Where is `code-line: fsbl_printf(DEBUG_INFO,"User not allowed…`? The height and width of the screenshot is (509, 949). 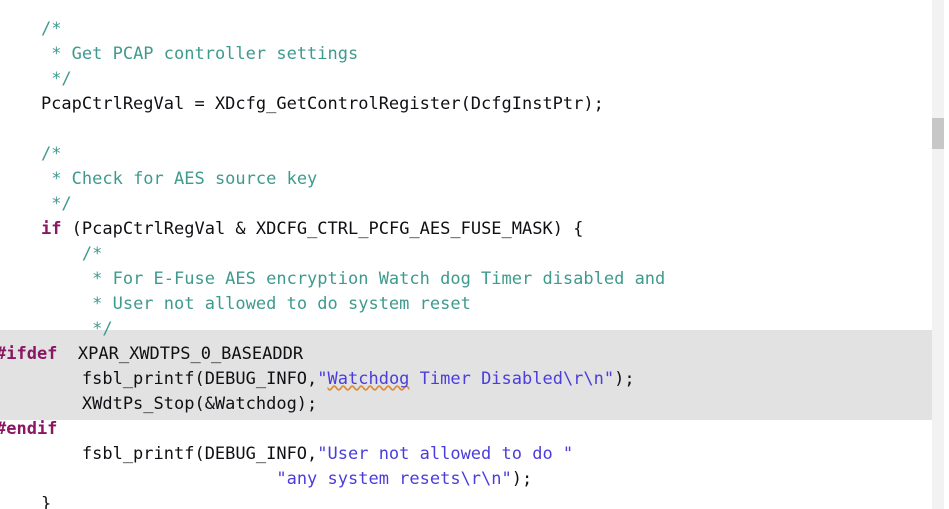 code-line: fsbl_printf(DEBUG_INFO,"User not allowed… is located at coordinates (332, 454).